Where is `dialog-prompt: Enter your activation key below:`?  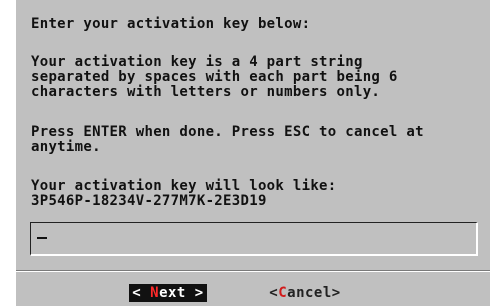
dialog-prompt: Enter your activation key below: is located at coordinates (171, 24).